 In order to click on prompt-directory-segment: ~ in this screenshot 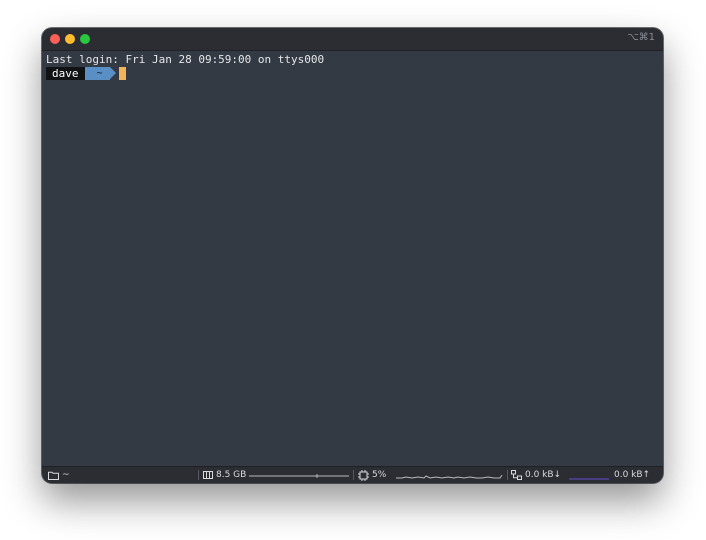, I will do `click(100, 73)`.